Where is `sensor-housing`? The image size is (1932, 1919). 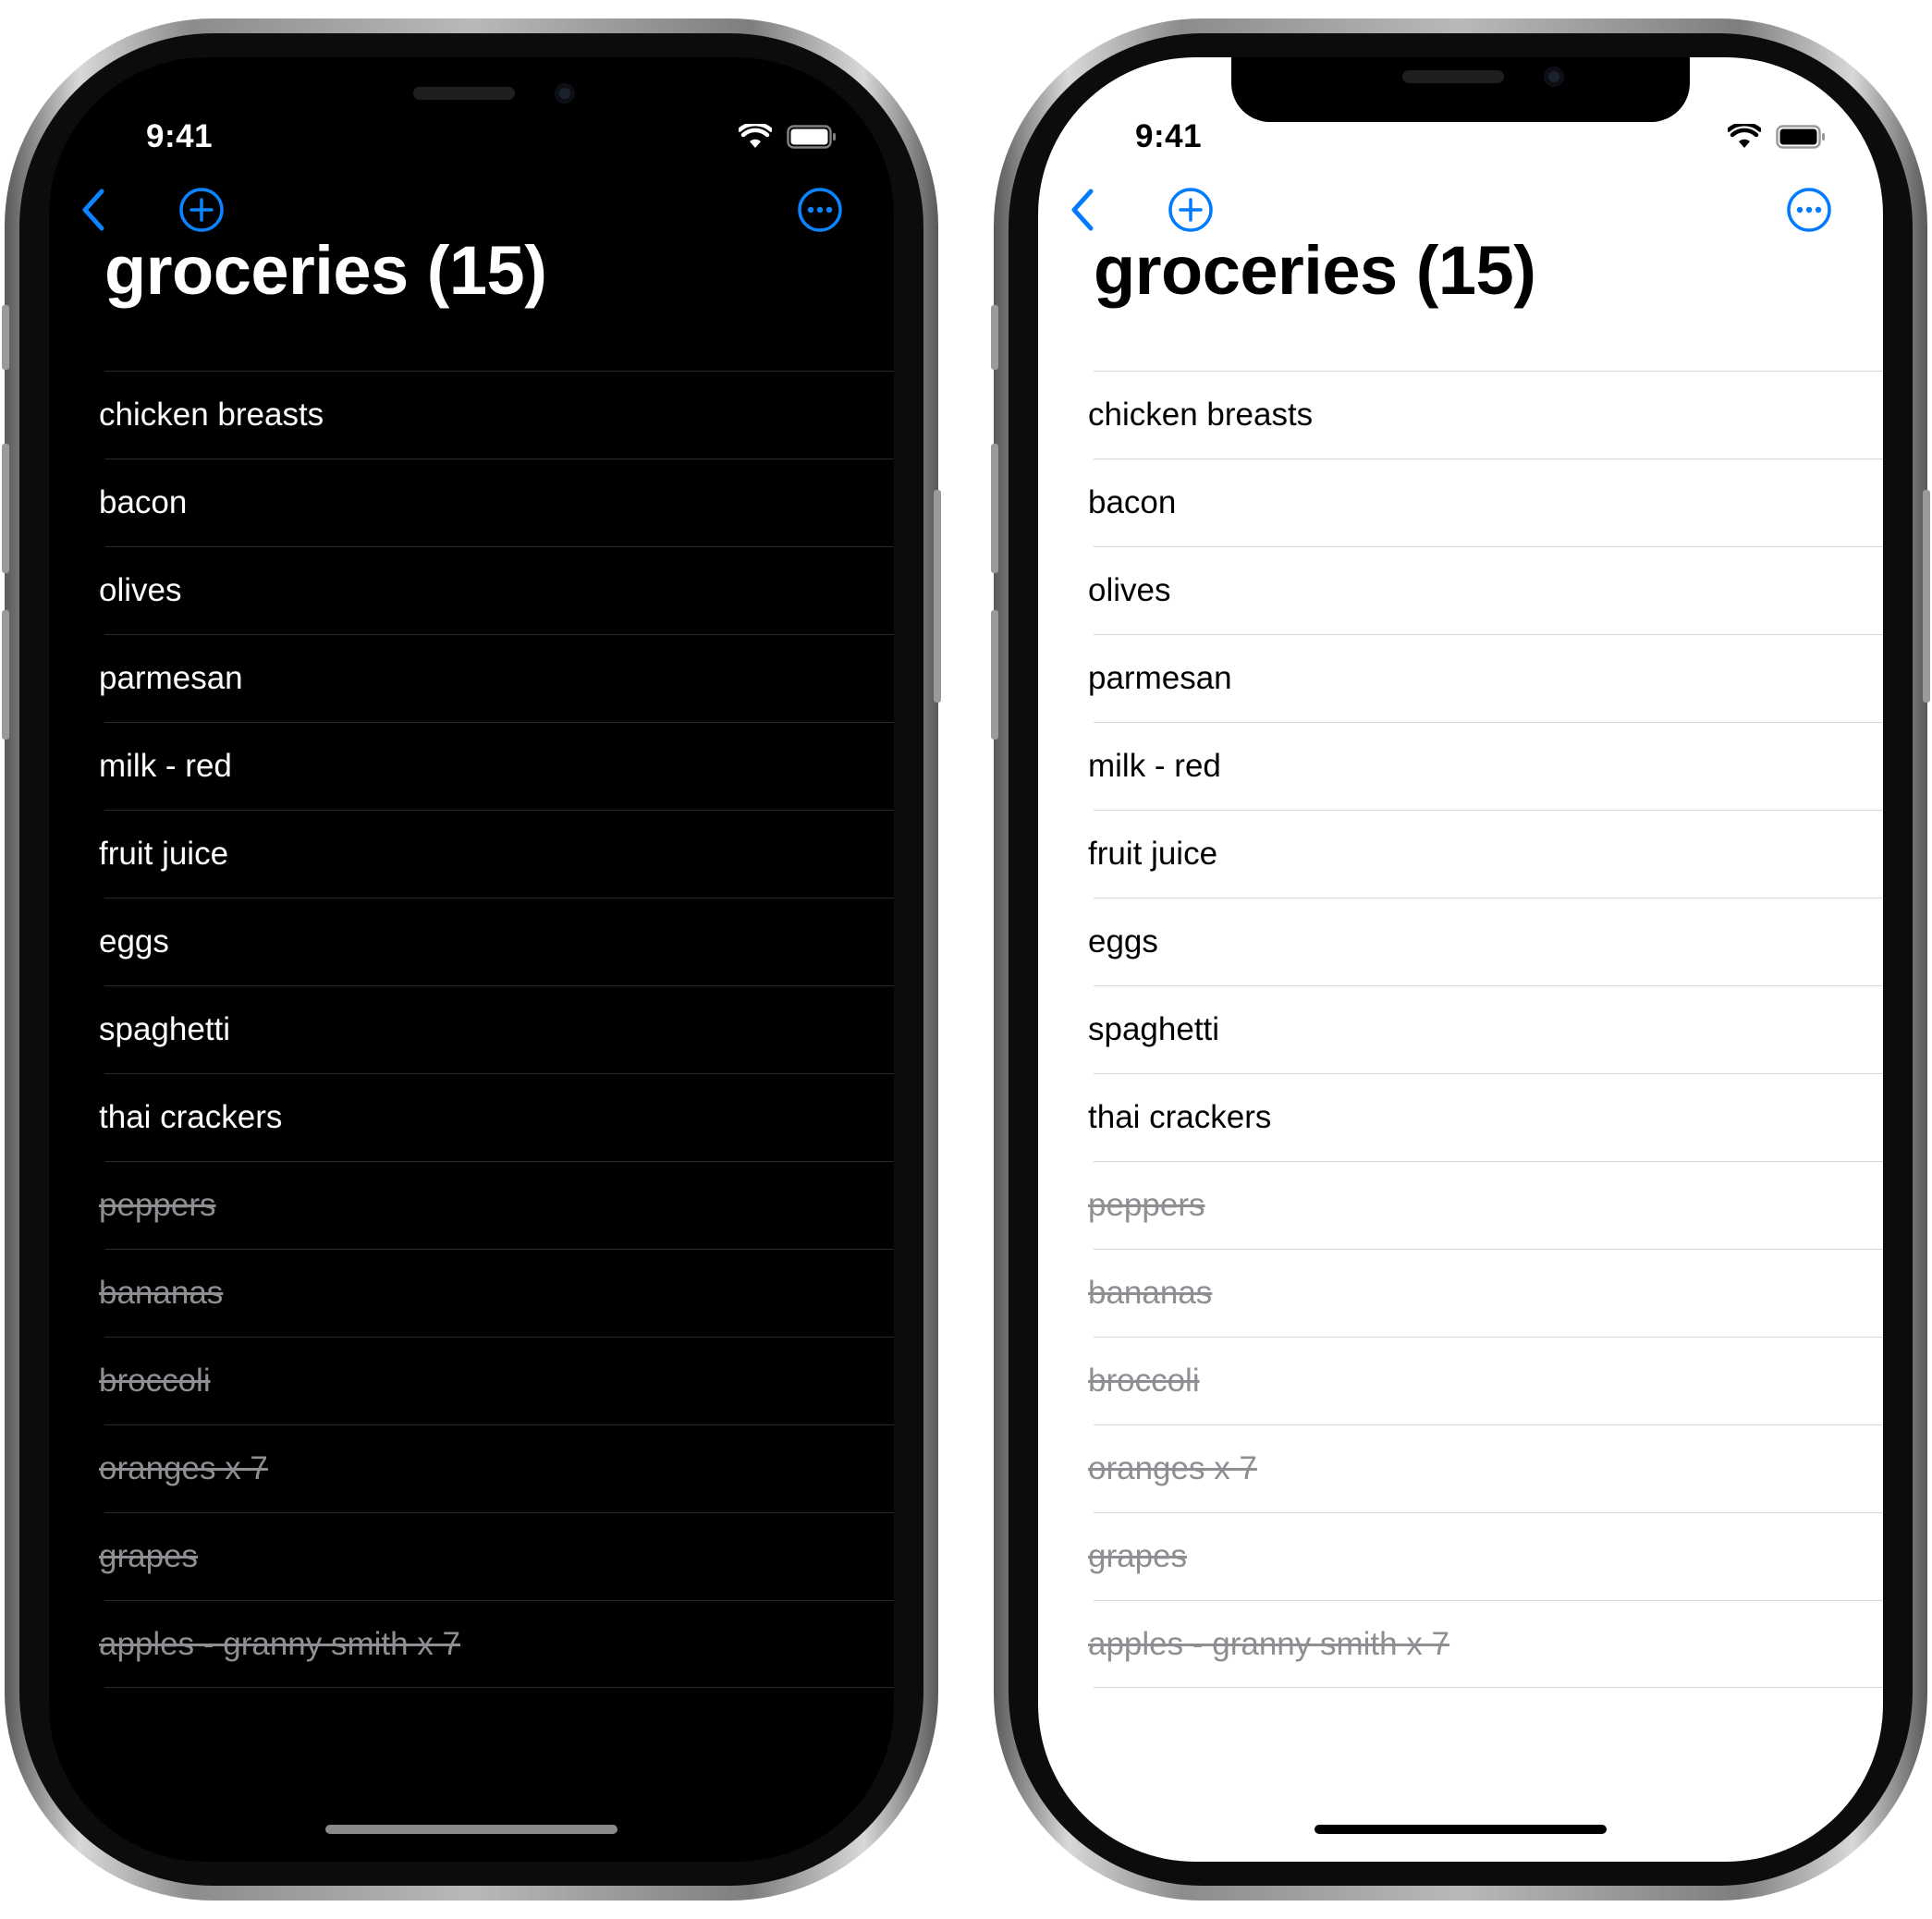 sensor-housing is located at coordinates (471, 89).